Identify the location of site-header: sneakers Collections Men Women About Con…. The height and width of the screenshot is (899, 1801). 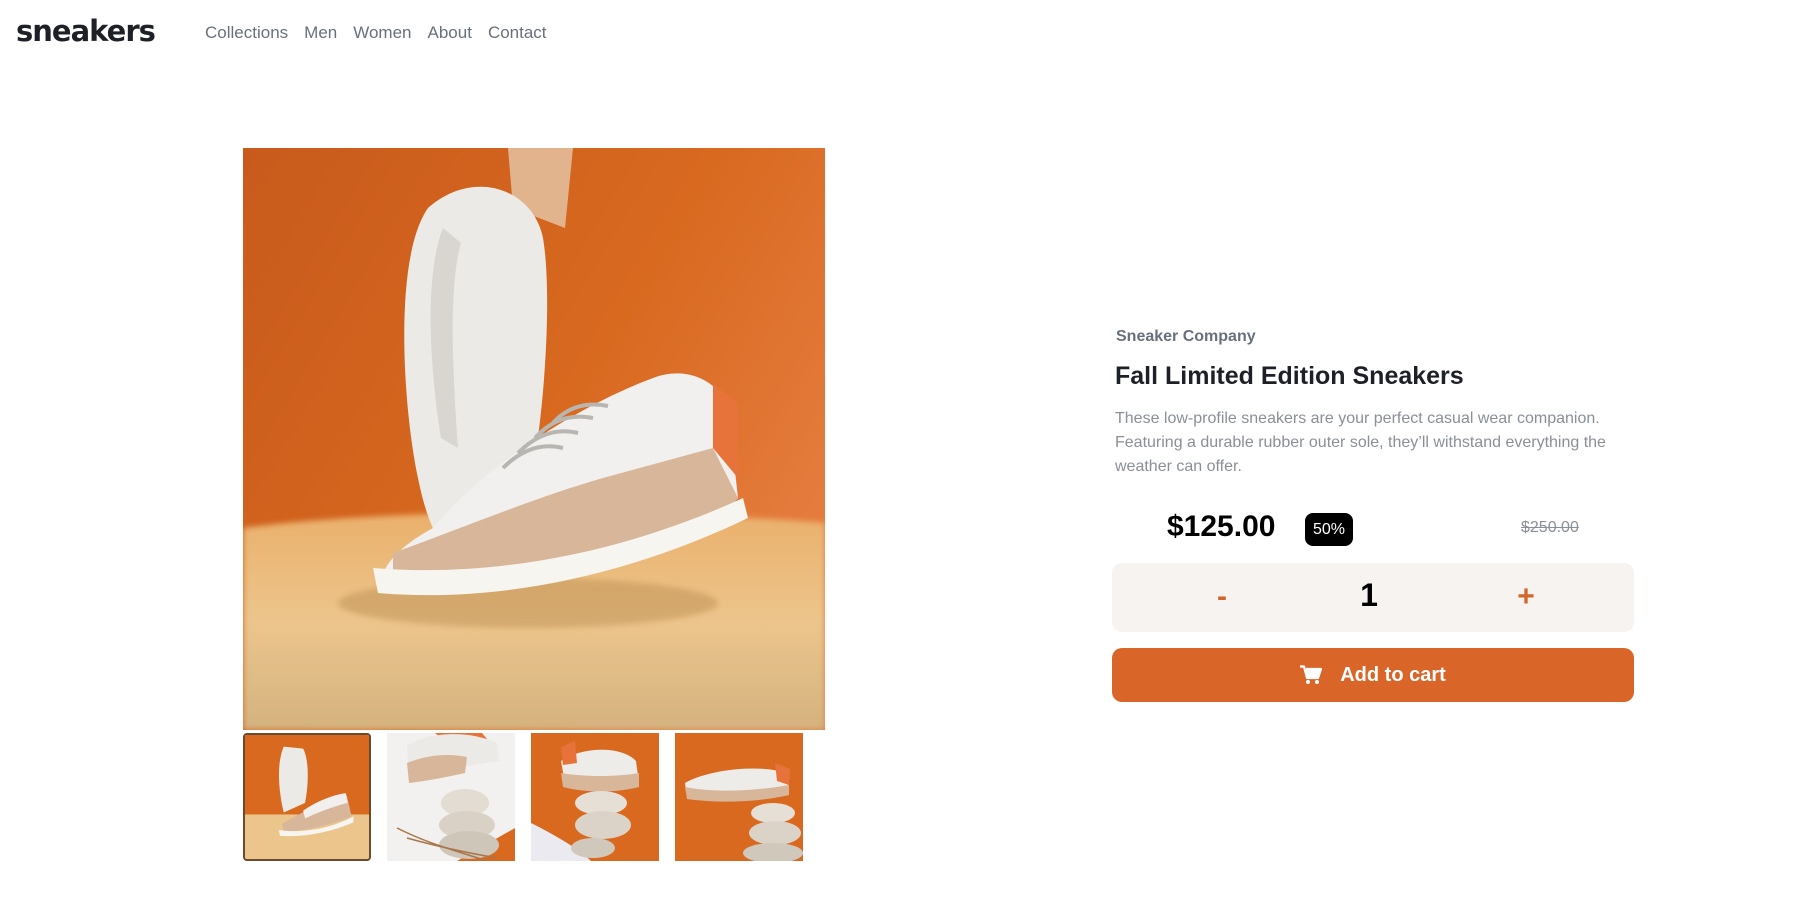
(900, 33).